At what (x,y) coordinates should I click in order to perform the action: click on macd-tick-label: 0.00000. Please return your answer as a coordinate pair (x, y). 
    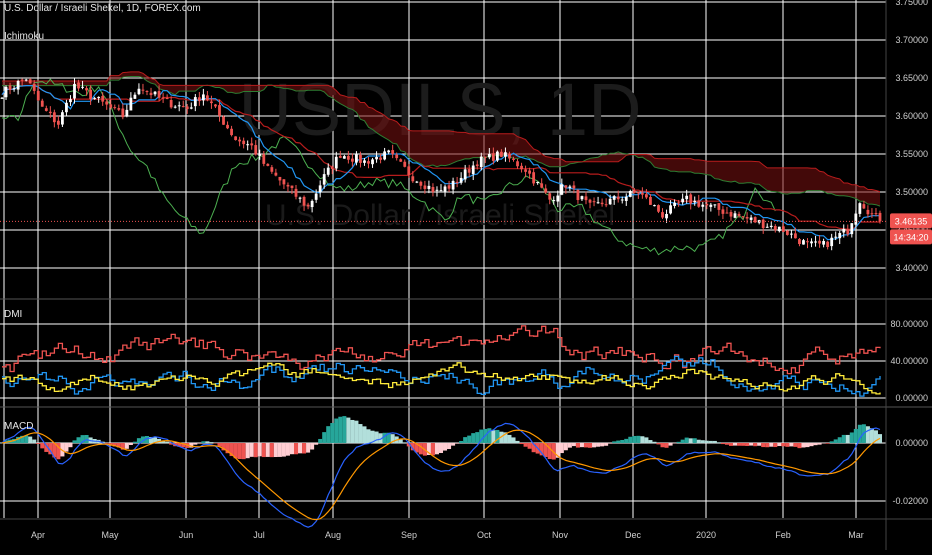
    Looking at the image, I should click on (911, 443).